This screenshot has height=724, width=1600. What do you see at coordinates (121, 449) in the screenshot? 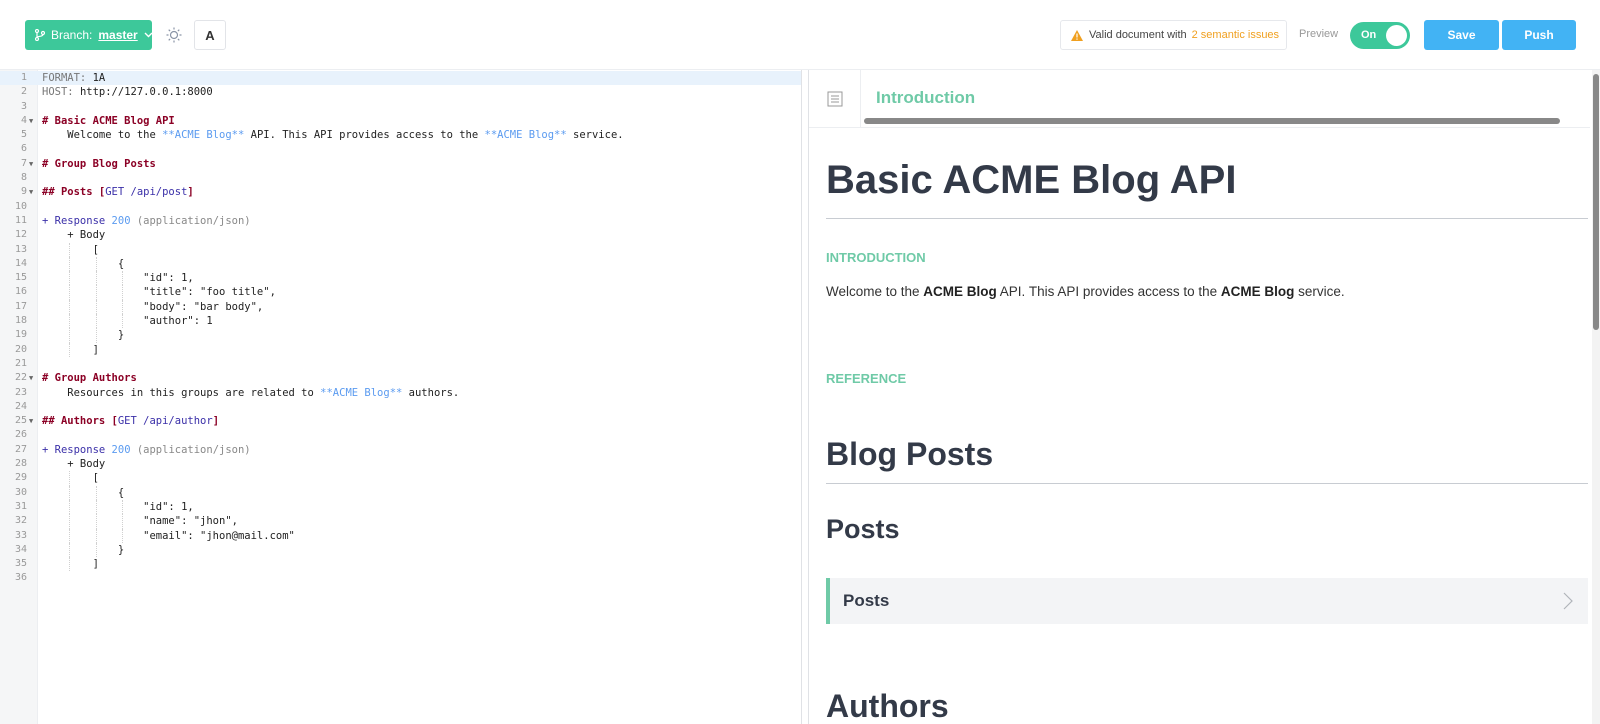
I see `code-token: 200` at bounding box center [121, 449].